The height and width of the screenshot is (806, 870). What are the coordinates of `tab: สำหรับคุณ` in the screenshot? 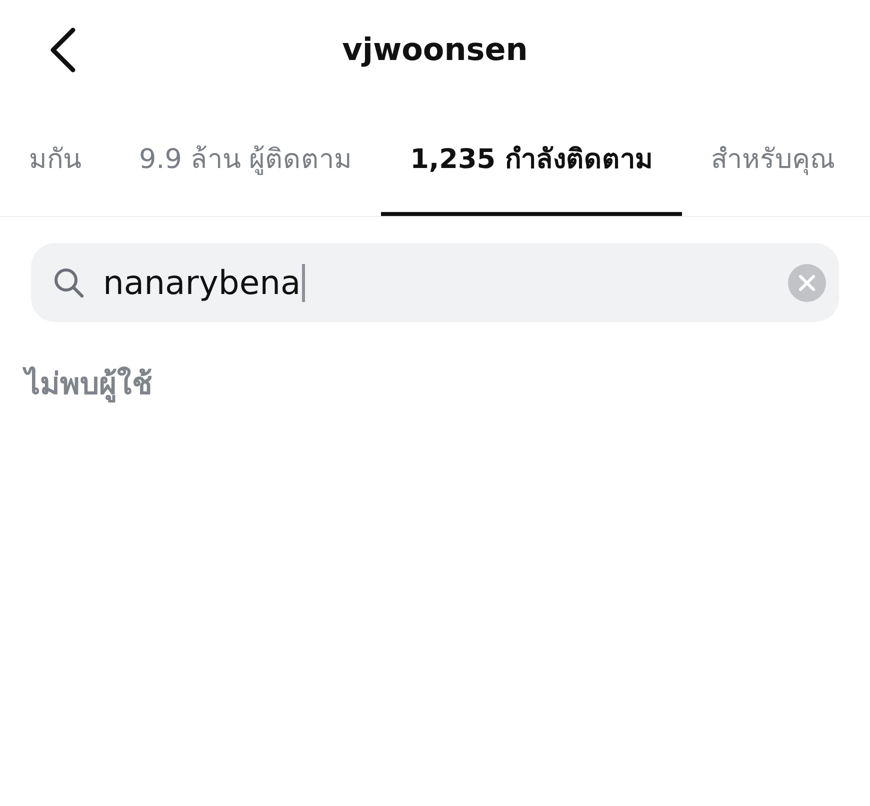 It's located at (773, 158).